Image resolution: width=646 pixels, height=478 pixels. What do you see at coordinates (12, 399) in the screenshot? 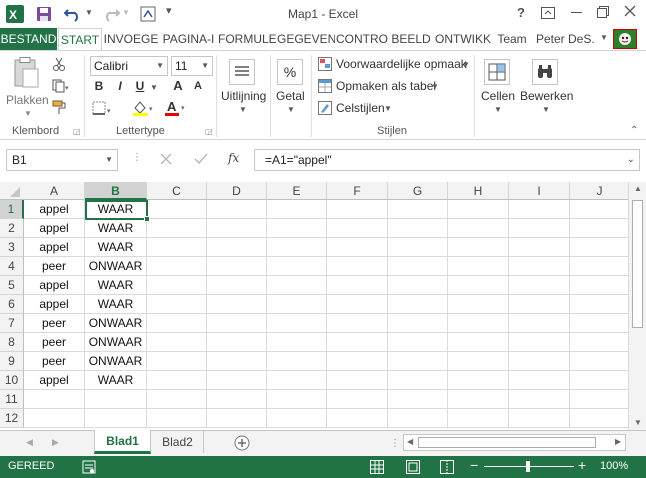
I see `row-header: 11` at bounding box center [12, 399].